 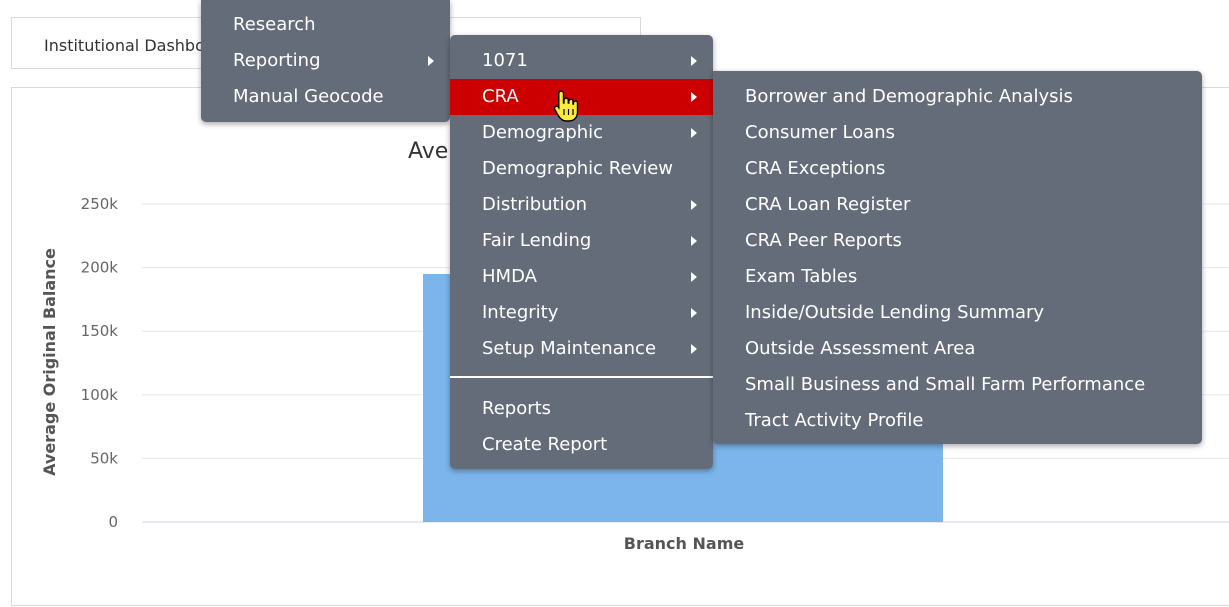 What do you see at coordinates (509, 276) in the screenshot?
I see `menu-item-label: HMDA` at bounding box center [509, 276].